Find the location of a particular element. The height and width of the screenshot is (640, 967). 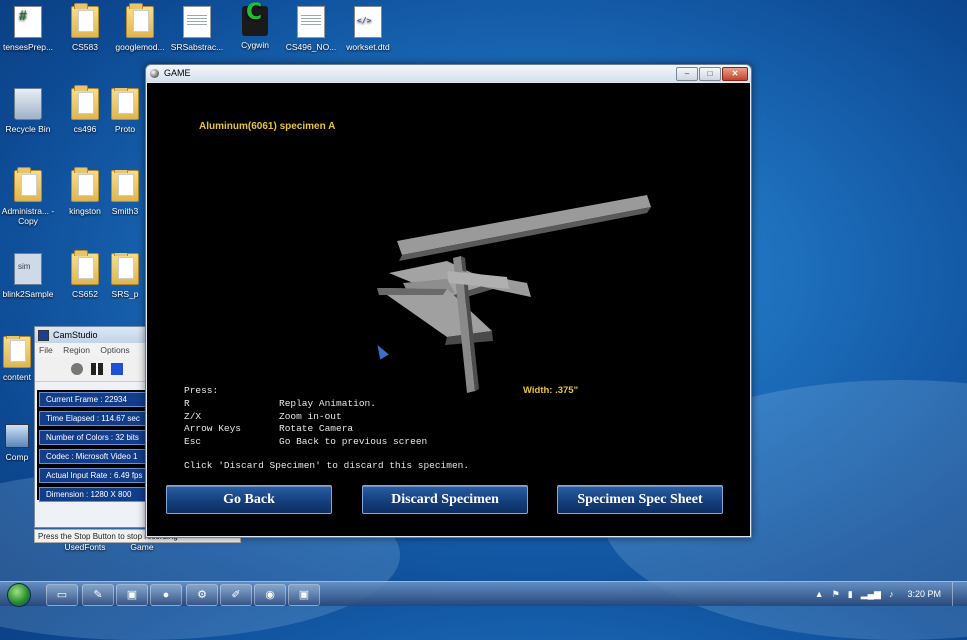

show-desktop-button is located at coordinates (959, 594).